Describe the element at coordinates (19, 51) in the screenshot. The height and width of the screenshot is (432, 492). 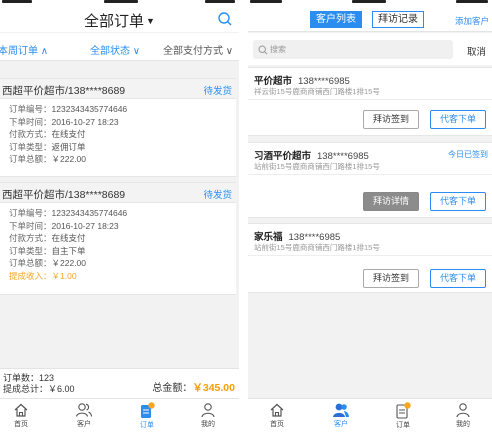
I see `filter-period-label: 本周订单` at that location.